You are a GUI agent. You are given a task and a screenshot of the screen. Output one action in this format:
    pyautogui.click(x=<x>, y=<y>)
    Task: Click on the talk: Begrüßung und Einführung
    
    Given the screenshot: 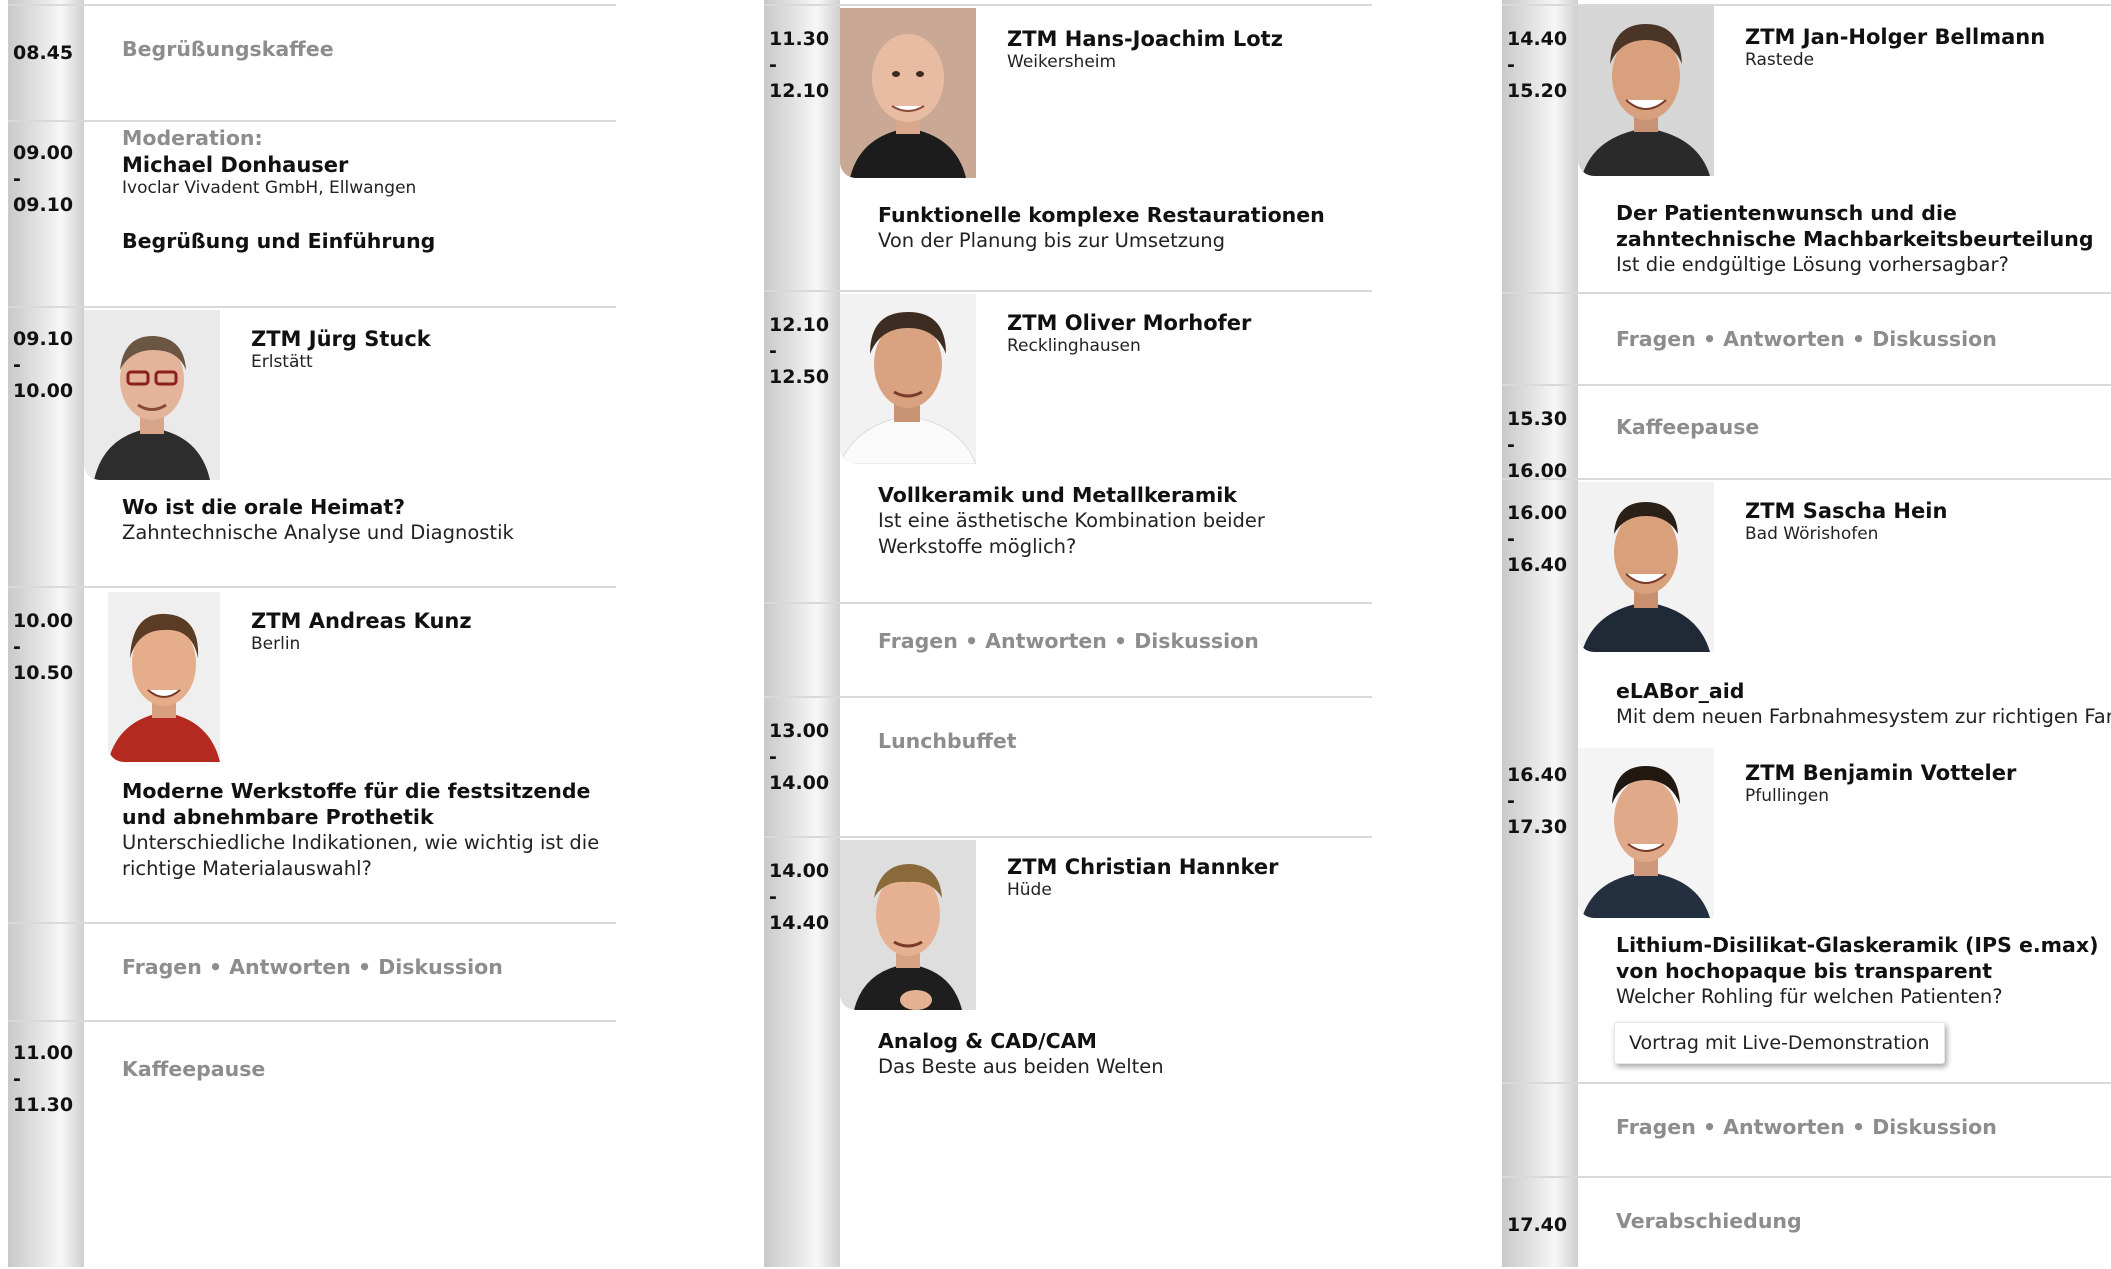 What is the action you would take?
    pyautogui.click(x=278, y=241)
    